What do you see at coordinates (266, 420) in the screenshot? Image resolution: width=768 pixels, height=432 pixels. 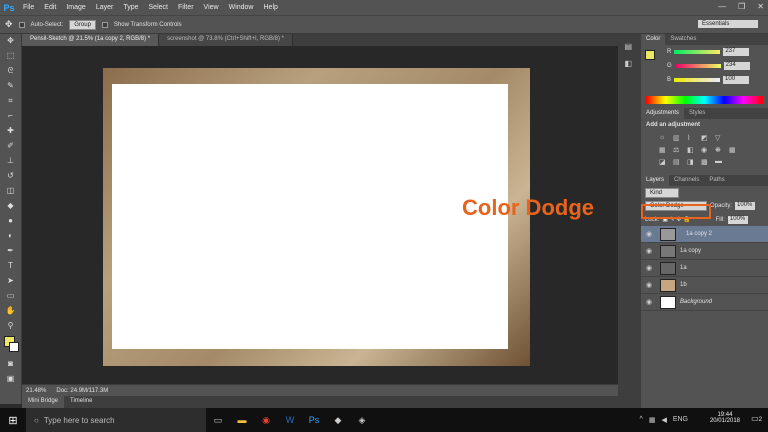 I see `chrome-icon: ◉` at bounding box center [266, 420].